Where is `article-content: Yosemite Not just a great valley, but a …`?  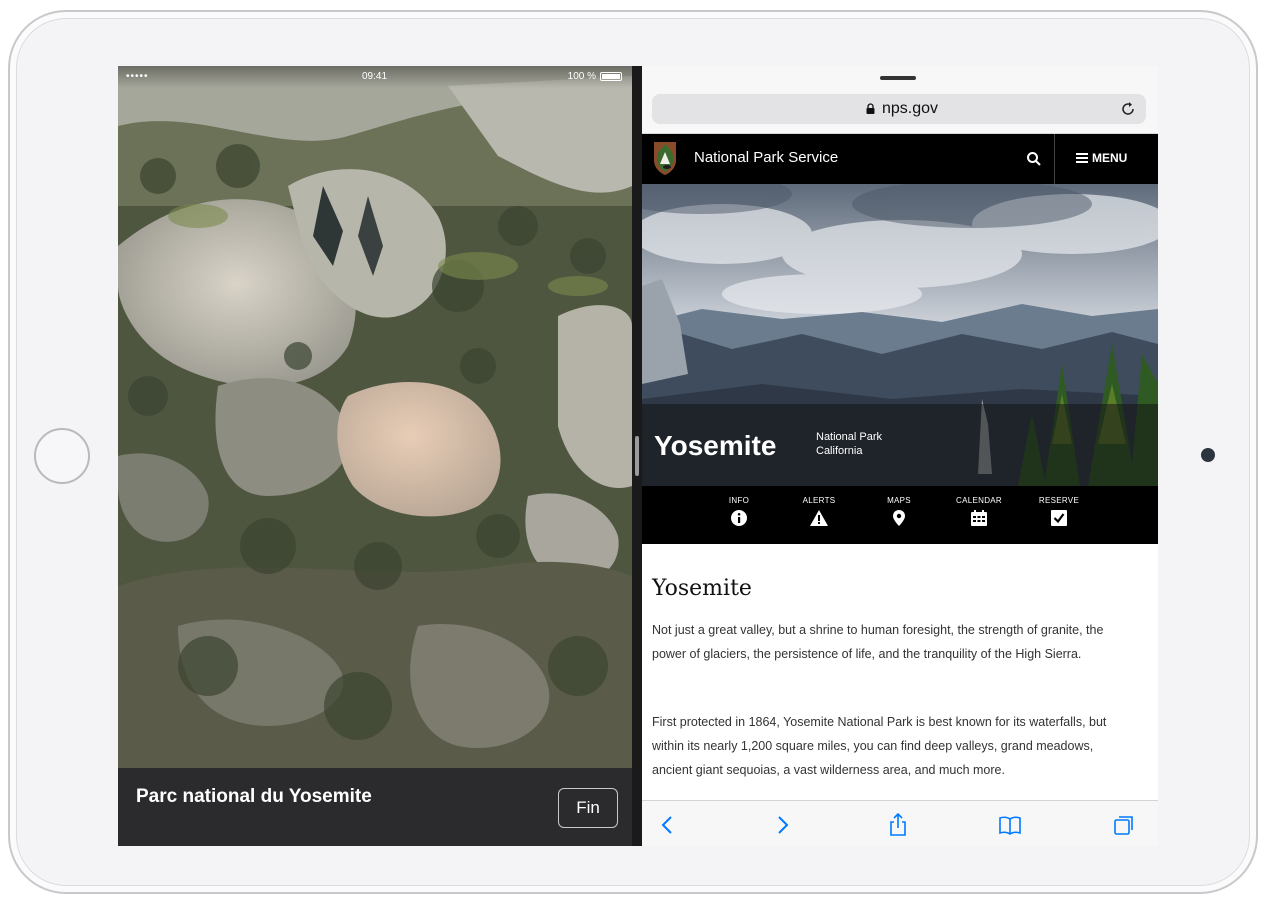
article-content: Yosemite Not just a great valley, but a … is located at coordinates (900, 672).